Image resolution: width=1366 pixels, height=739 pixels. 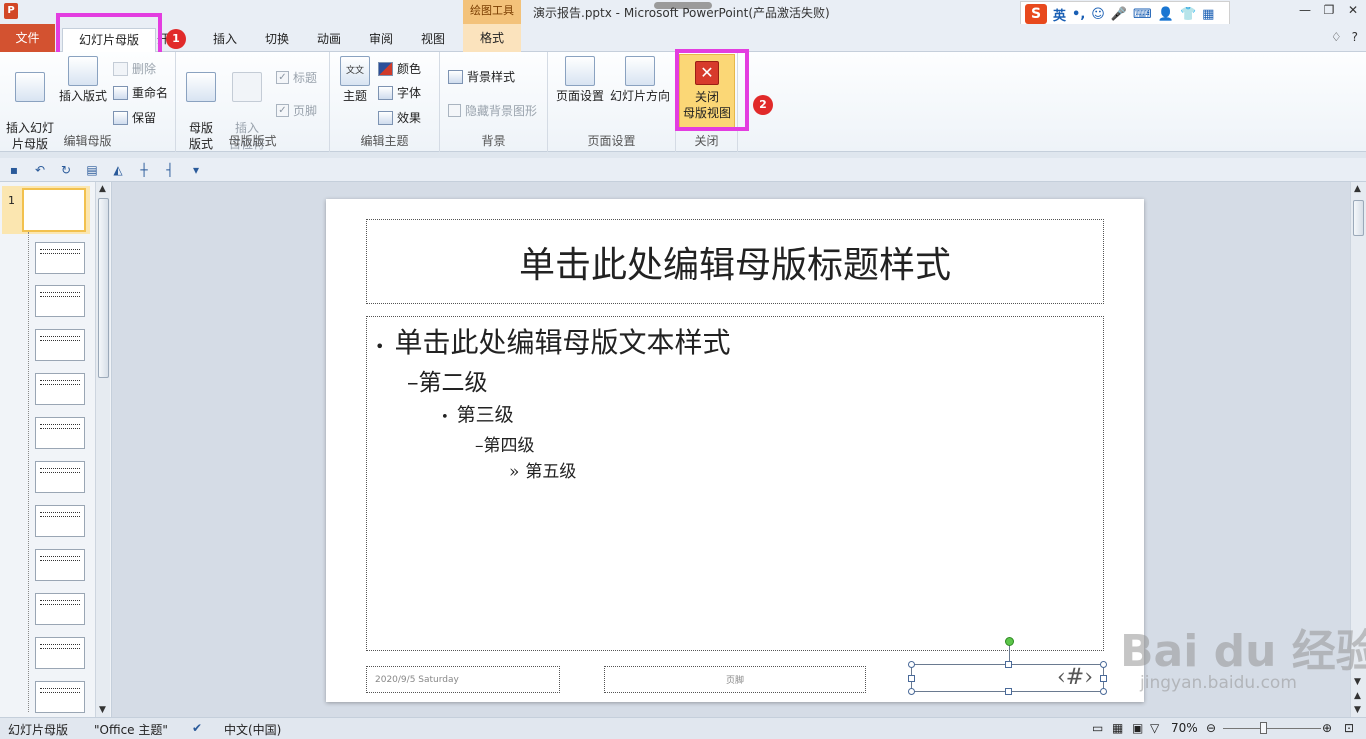 I want to click on minimize-ribbon-icon: ♢, so click(x=1336, y=37).